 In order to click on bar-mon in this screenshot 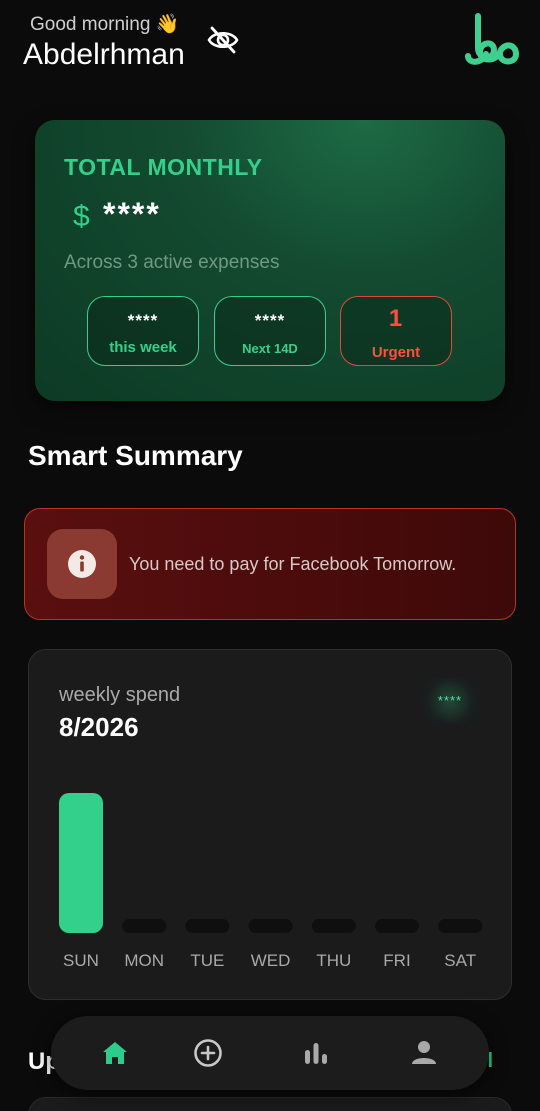, I will do `click(144, 926)`.